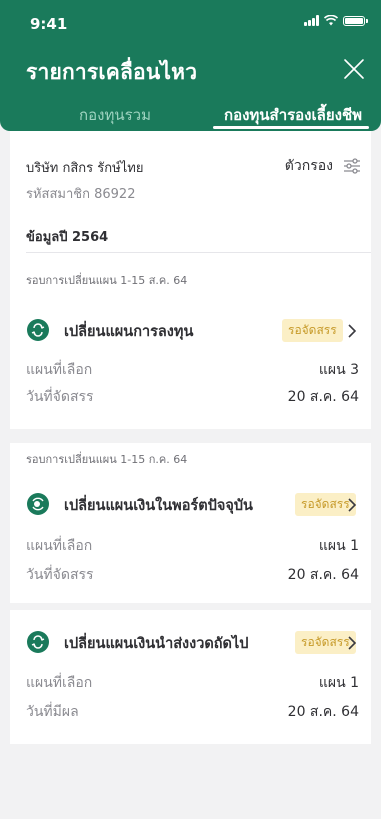 This screenshot has height=819, width=381. Describe the element at coordinates (156, 644) in the screenshot. I see `item-title: เปลี่ยนแผนเงินนำส่งงวดถัดไป` at that location.